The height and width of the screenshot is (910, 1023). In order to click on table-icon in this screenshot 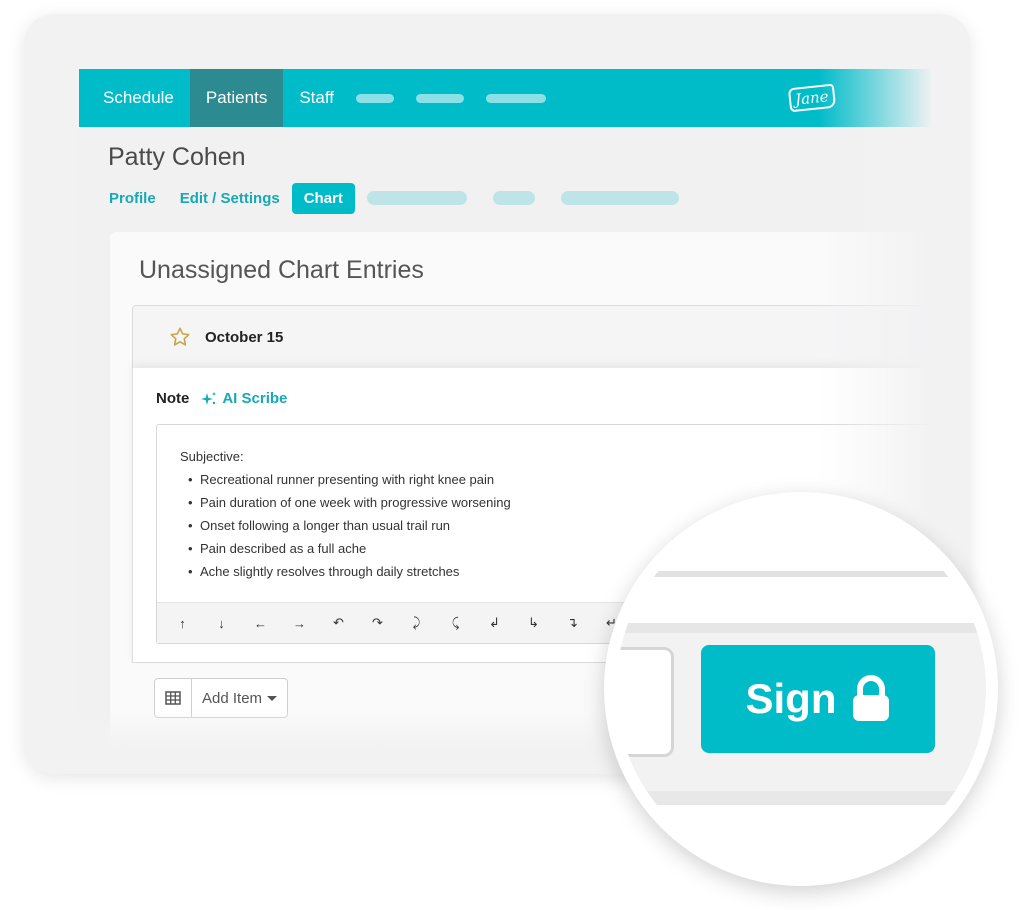, I will do `click(173, 698)`.